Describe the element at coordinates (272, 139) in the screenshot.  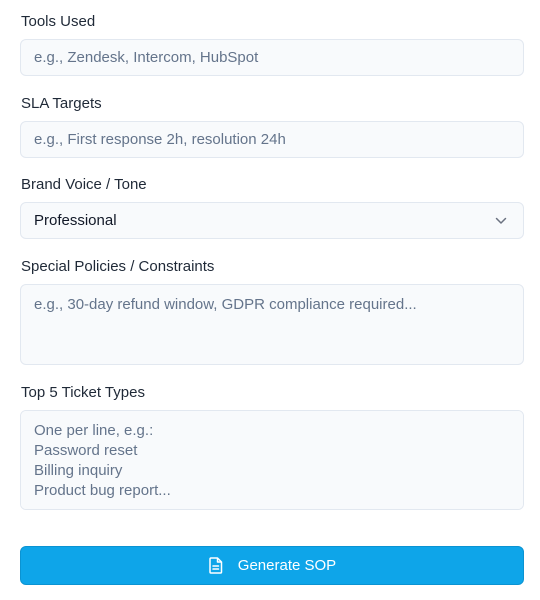
I see `sla-targets-input` at that location.